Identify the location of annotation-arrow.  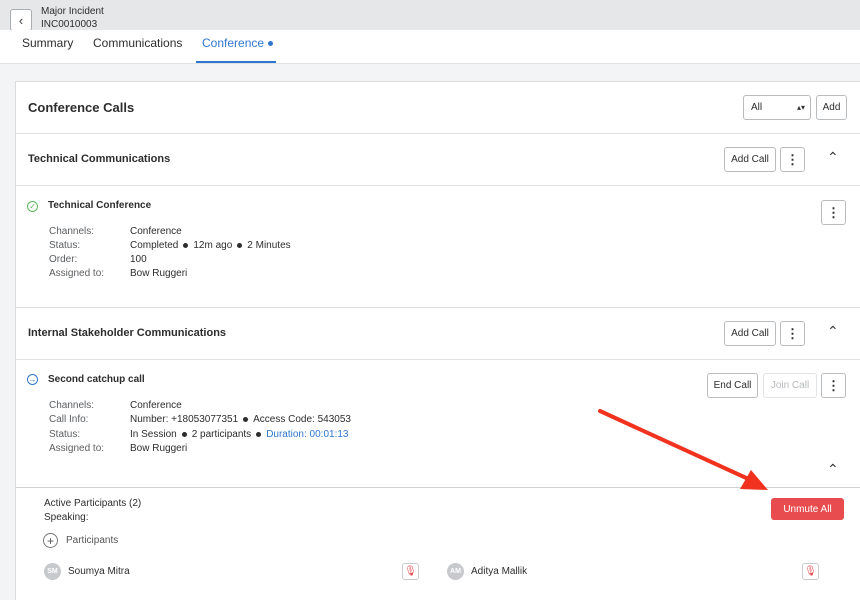
(683, 449).